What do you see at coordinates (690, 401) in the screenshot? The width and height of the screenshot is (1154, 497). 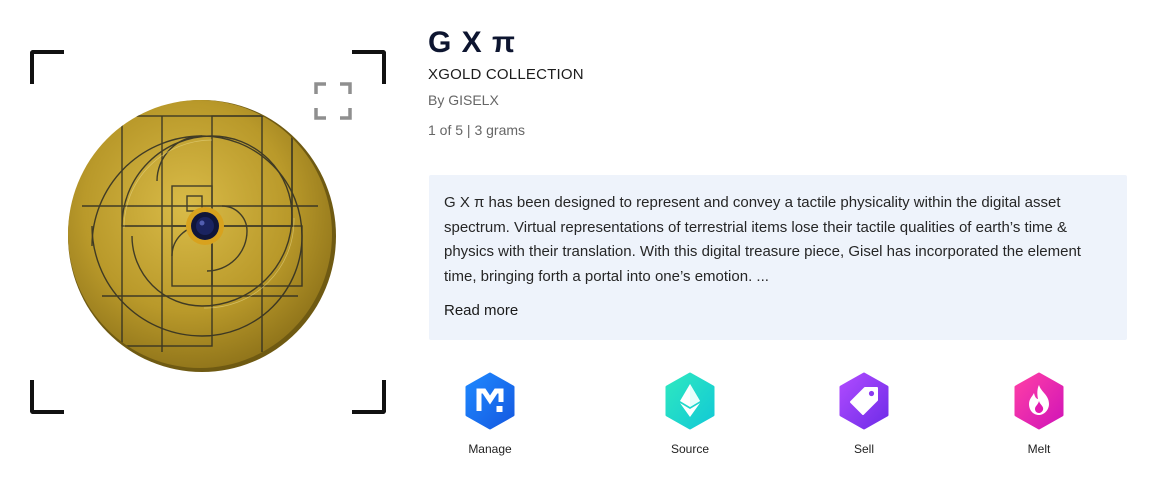 I see `ethereum-icon` at bounding box center [690, 401].